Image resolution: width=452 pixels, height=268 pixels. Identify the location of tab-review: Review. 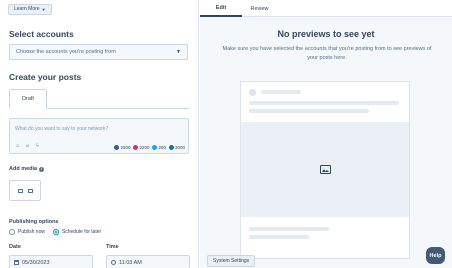
(259, 8).